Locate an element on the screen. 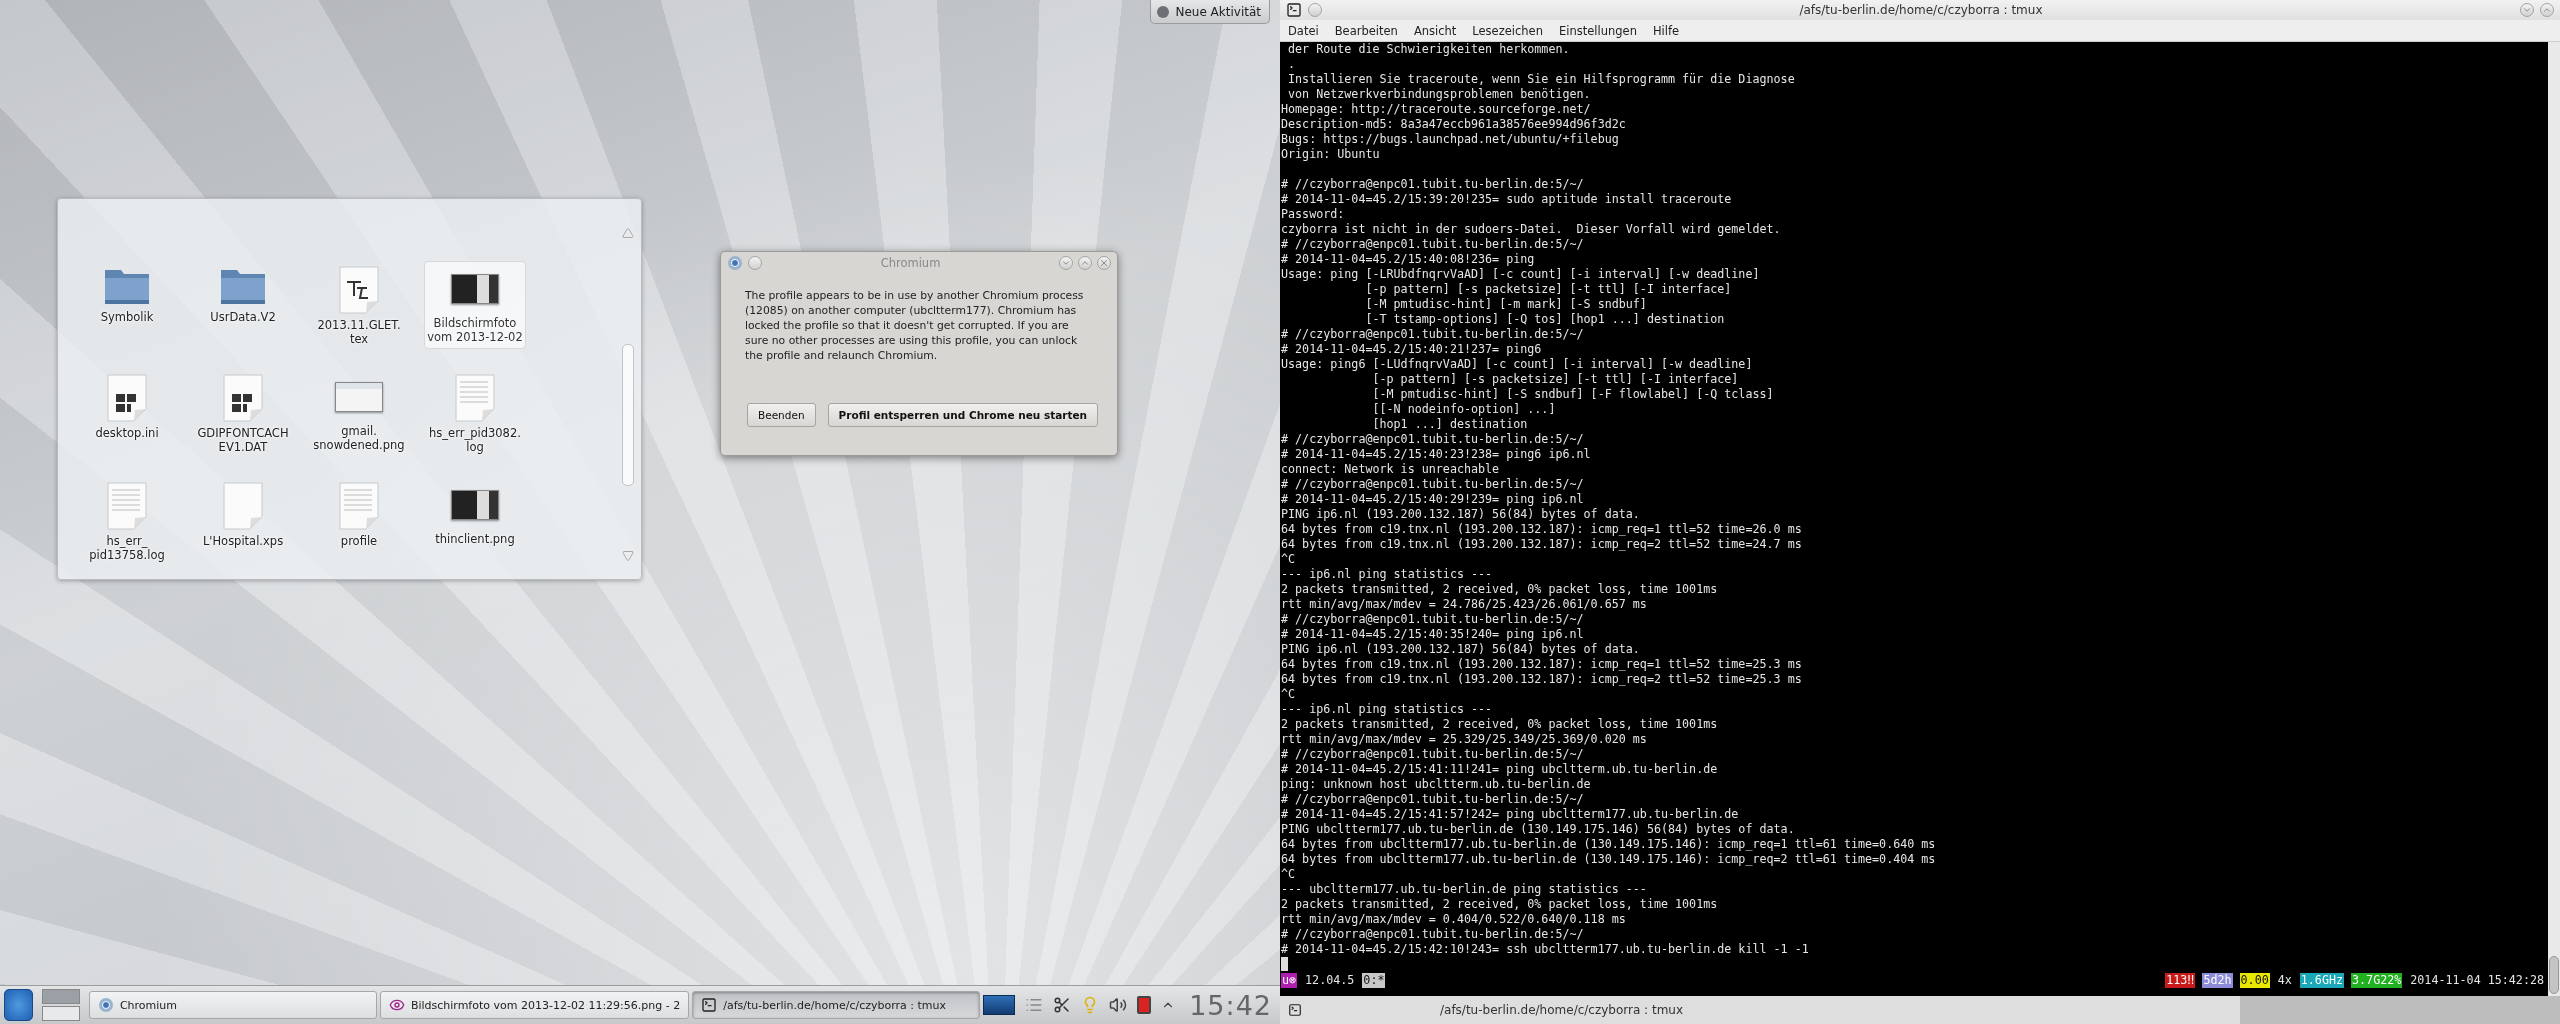  terminal-line: # 2014-11-04=45.2/15:40:08!236= ping is located at coordinates (1408, 259).